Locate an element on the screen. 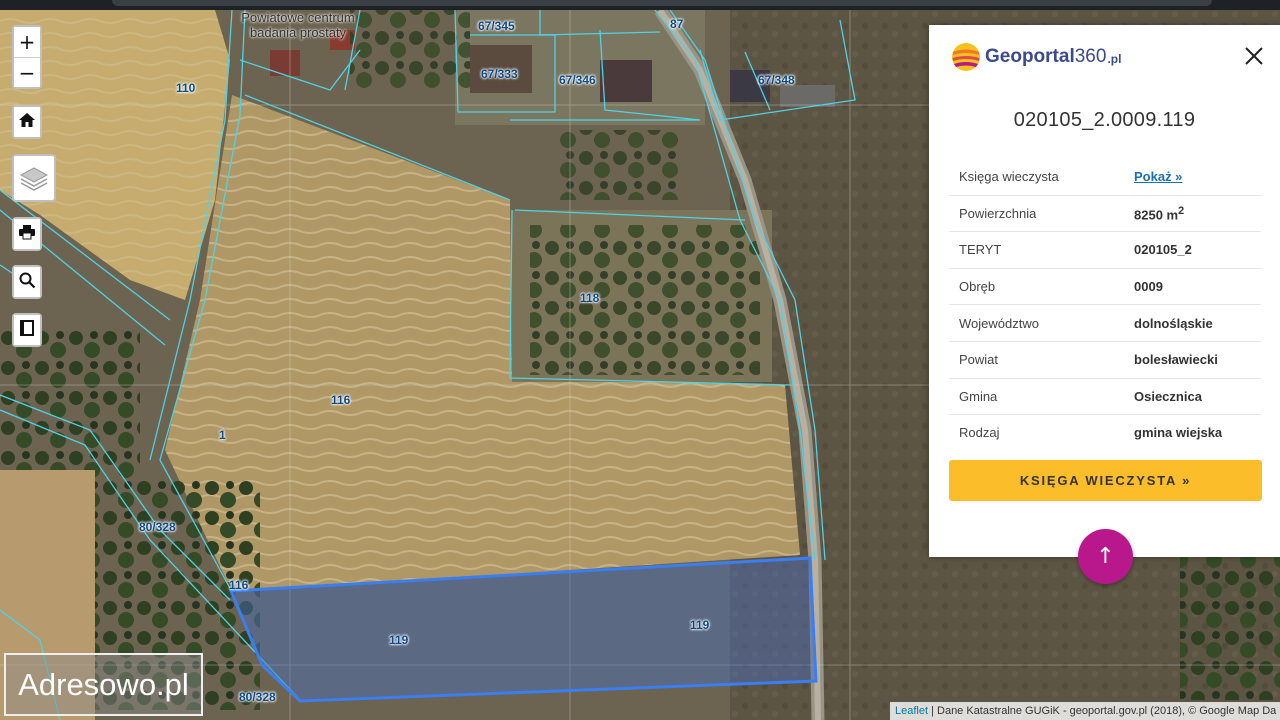  home-control is located at coordinates (27, 122).